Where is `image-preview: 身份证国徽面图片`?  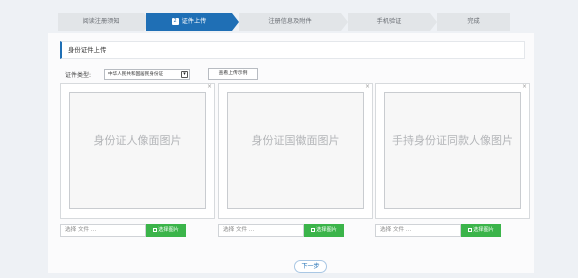
image-preview: 身份证国徽面图片 is located at coordinates (295, 150).